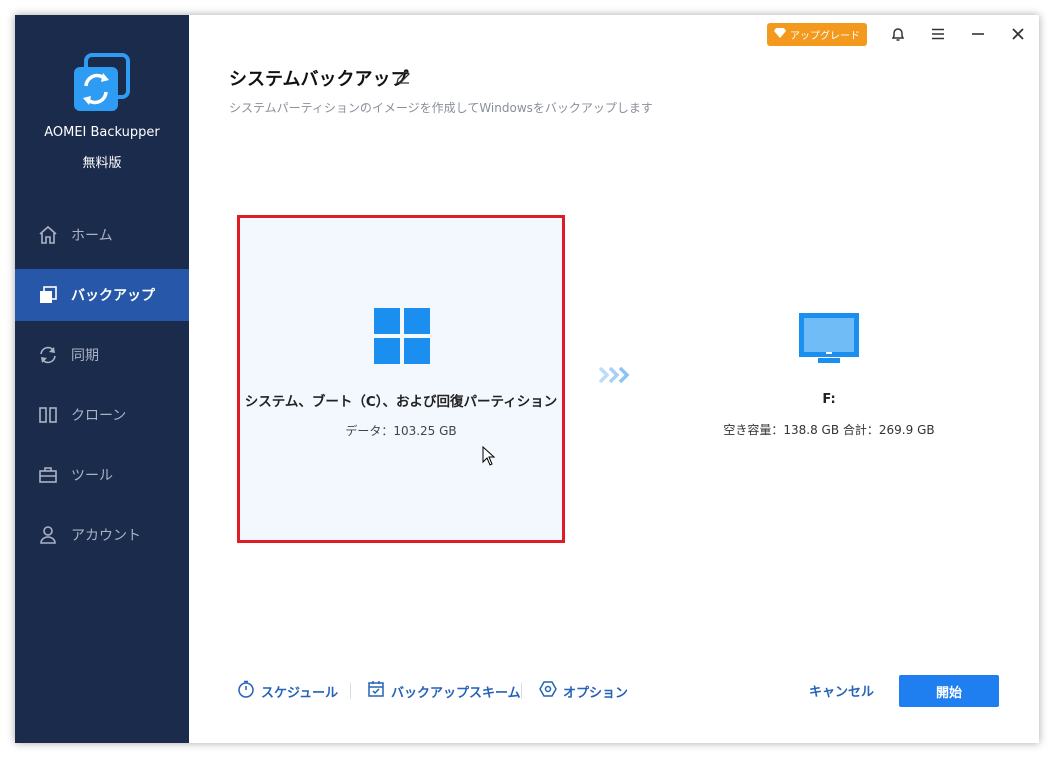 This screenshot has height=758, width=1054. I want to click on edit-pencil-icon, so click(403, 79).